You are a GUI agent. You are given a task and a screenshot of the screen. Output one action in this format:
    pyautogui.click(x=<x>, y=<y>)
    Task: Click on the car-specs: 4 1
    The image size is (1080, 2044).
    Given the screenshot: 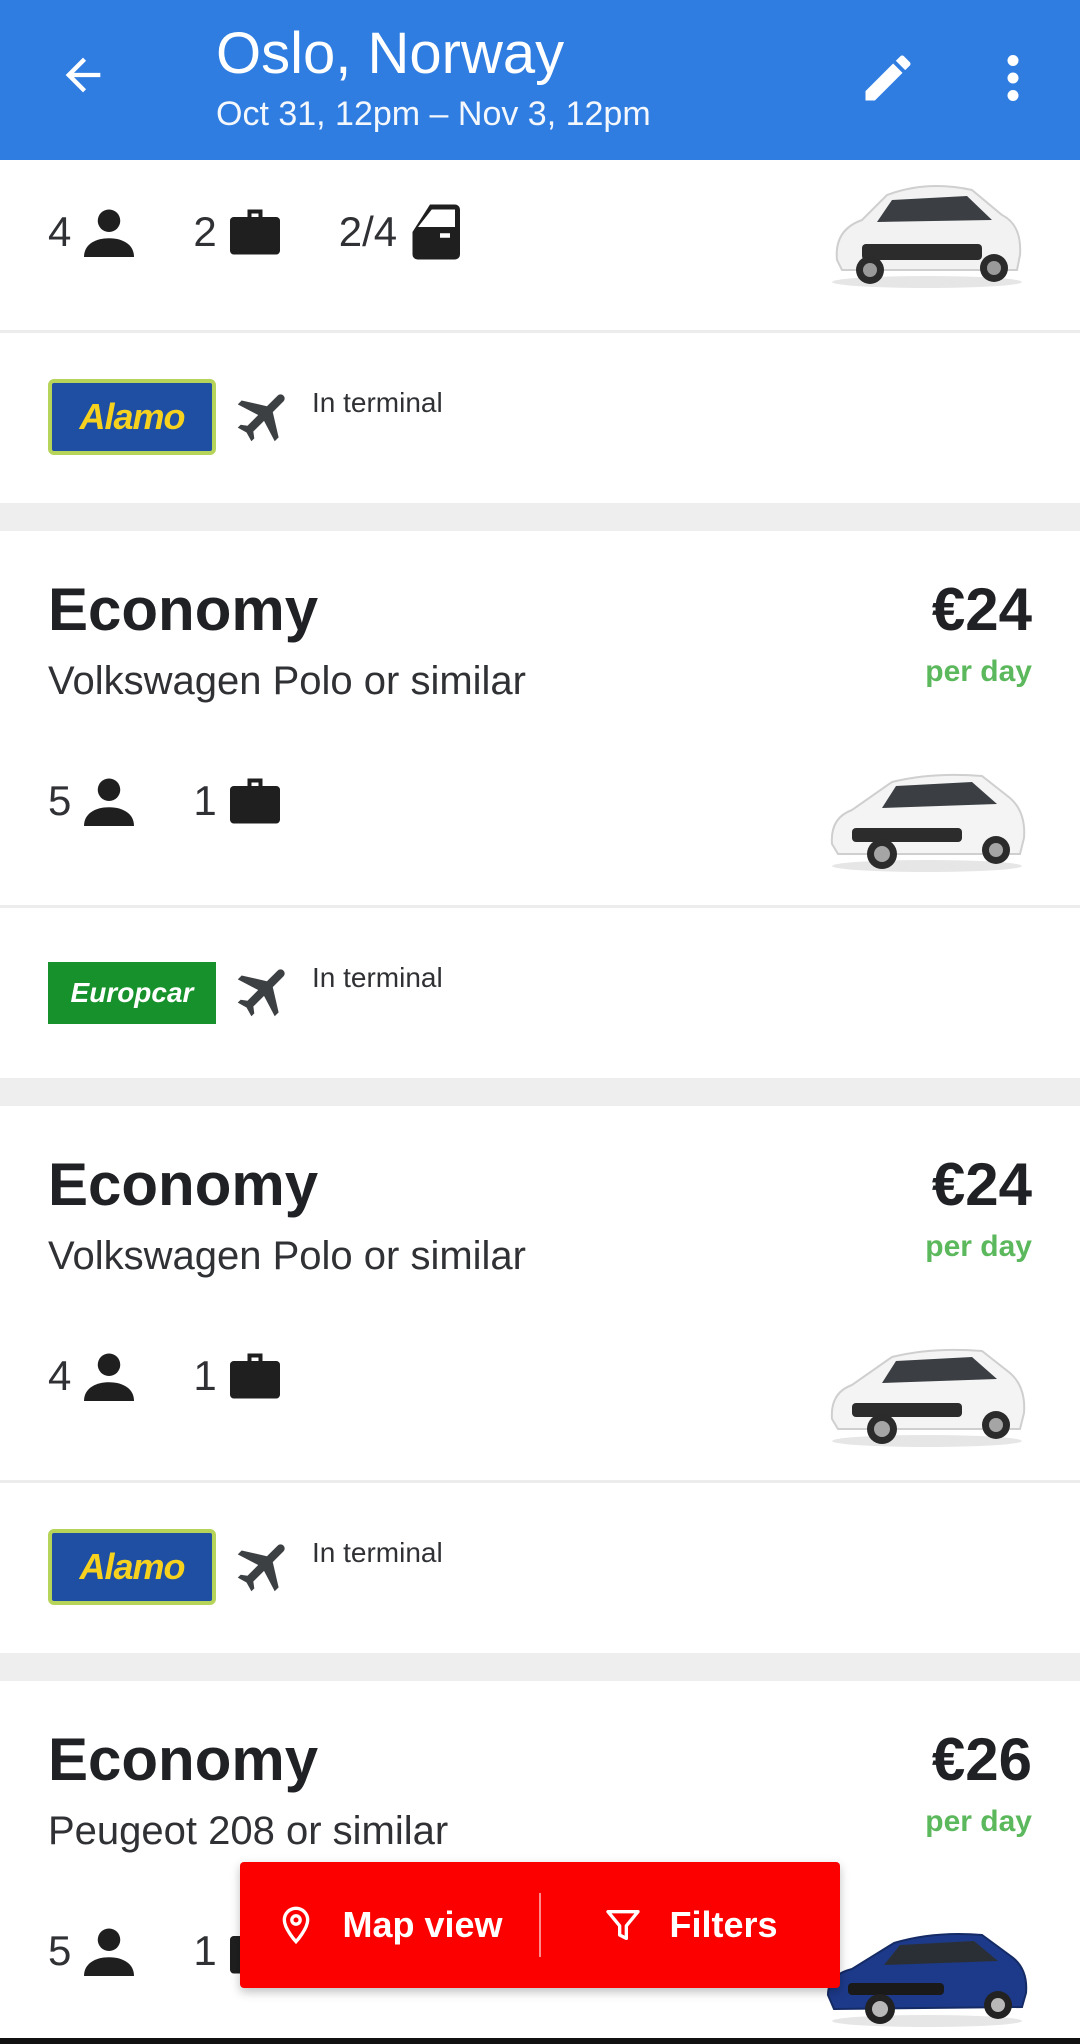 What is the action you would take?
    pyautogui.click(x=193, y=1376)
    